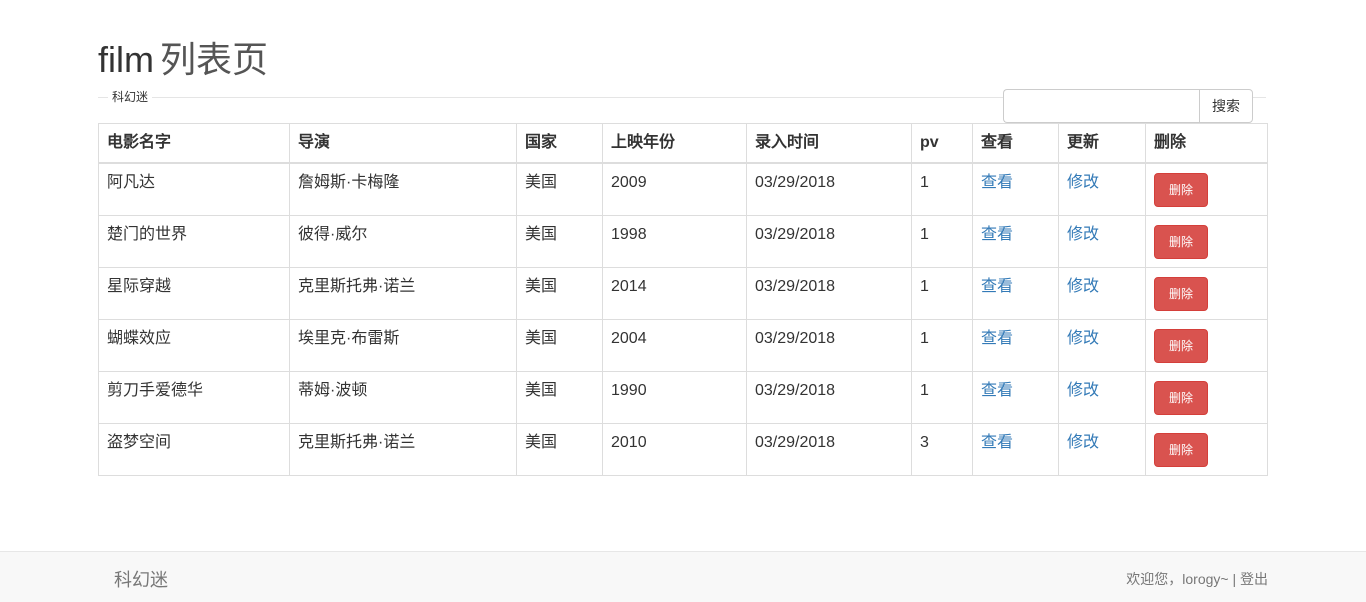 The height and width of the screenshot is (602, 1366). Describe the element at coordinates (403, 189) in the screenshot. I see `cell-director: 詹姆斯·卡梅隆` at that location.